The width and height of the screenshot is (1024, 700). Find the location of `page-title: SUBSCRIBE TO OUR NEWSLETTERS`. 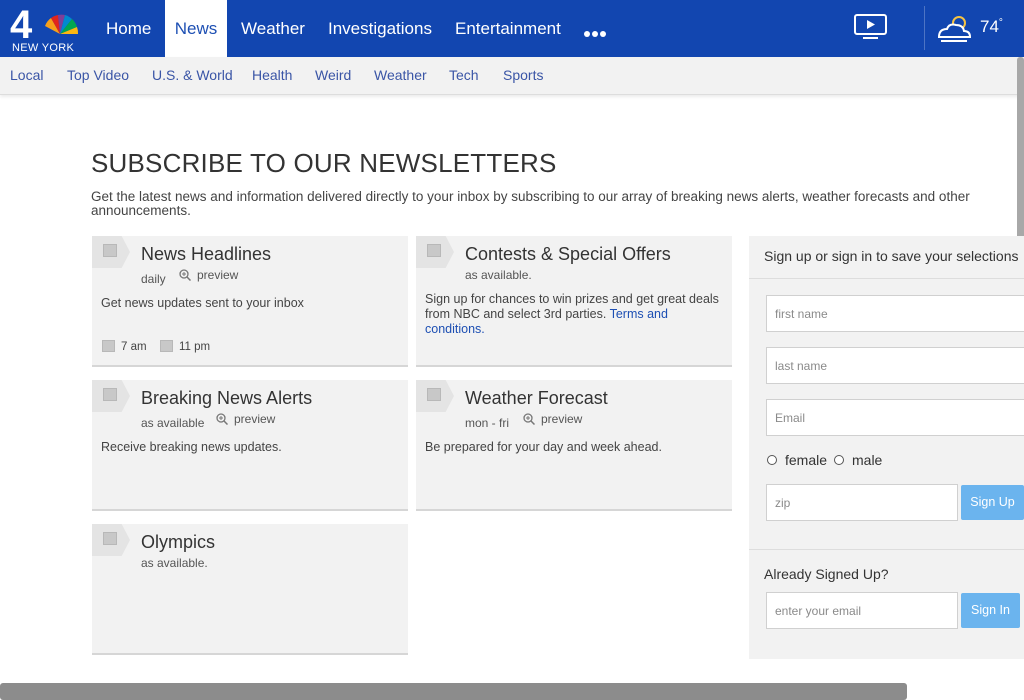

page-title: SUBSCRIBE TO OUR NEWSLETTERS is located at coordinates (324, 163).